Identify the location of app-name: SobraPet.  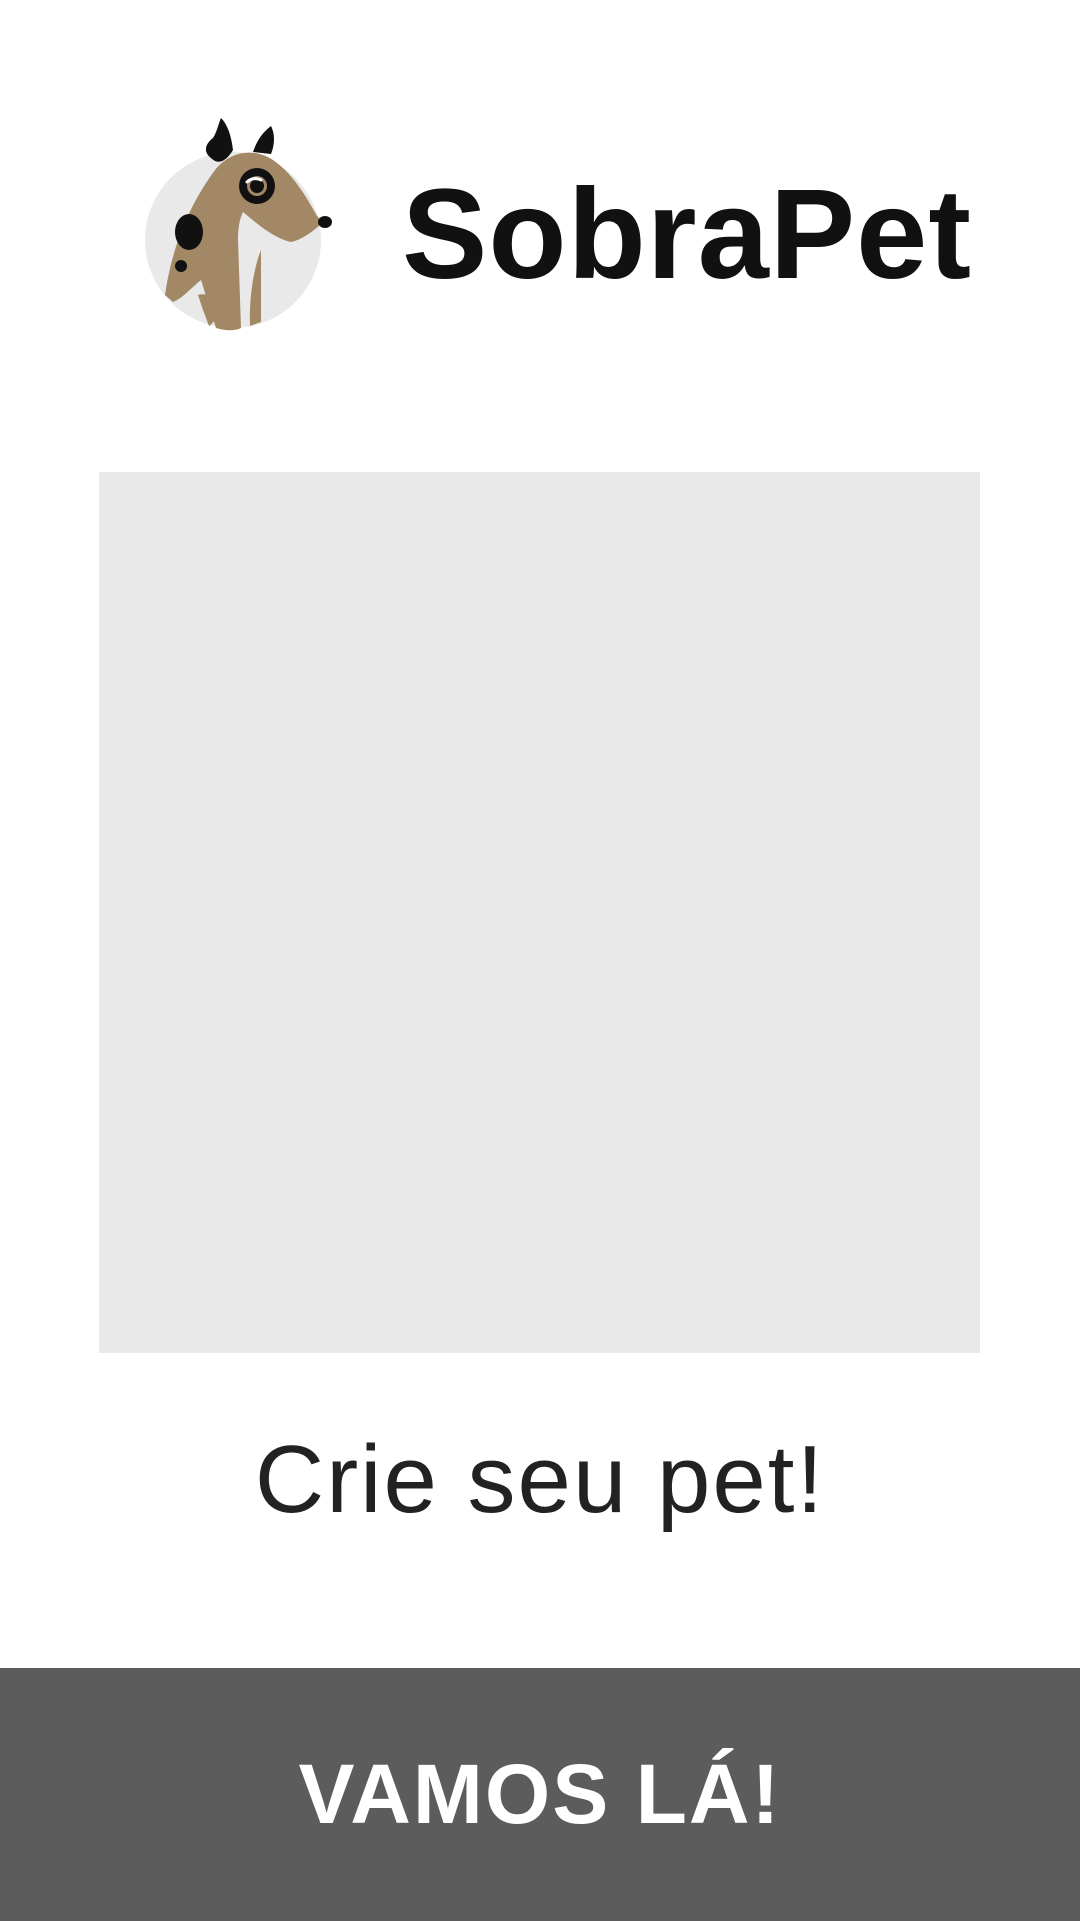
(687, 234).